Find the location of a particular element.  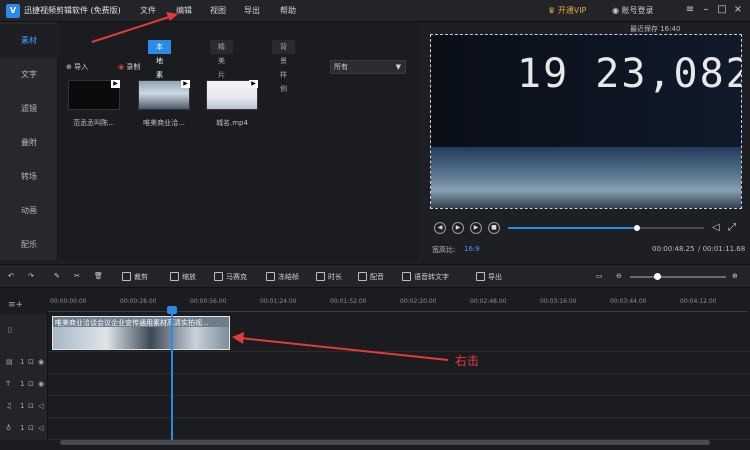

annotation-arrowhead is located at coordinates (238, 338).